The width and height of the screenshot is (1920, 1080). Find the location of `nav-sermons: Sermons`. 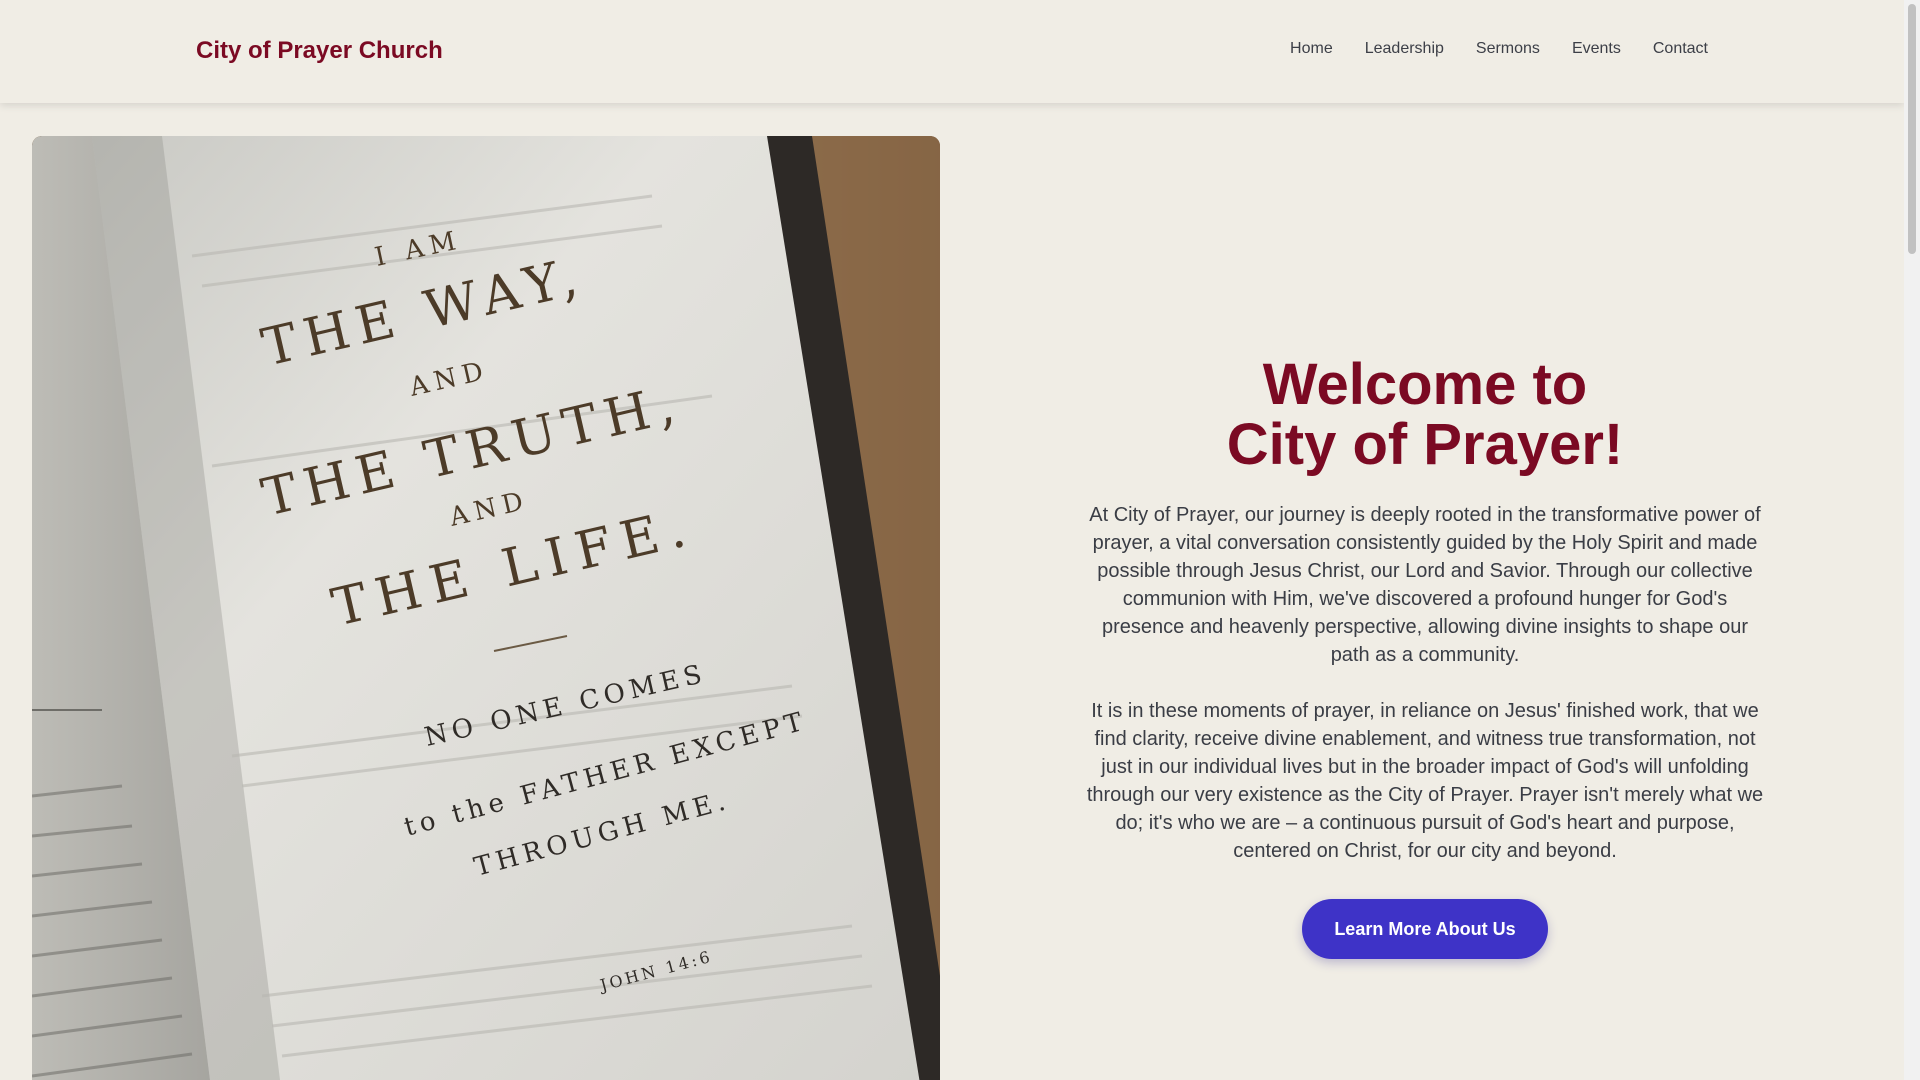

nav-sermons: Sermons is located at coordinates (1508, 49).